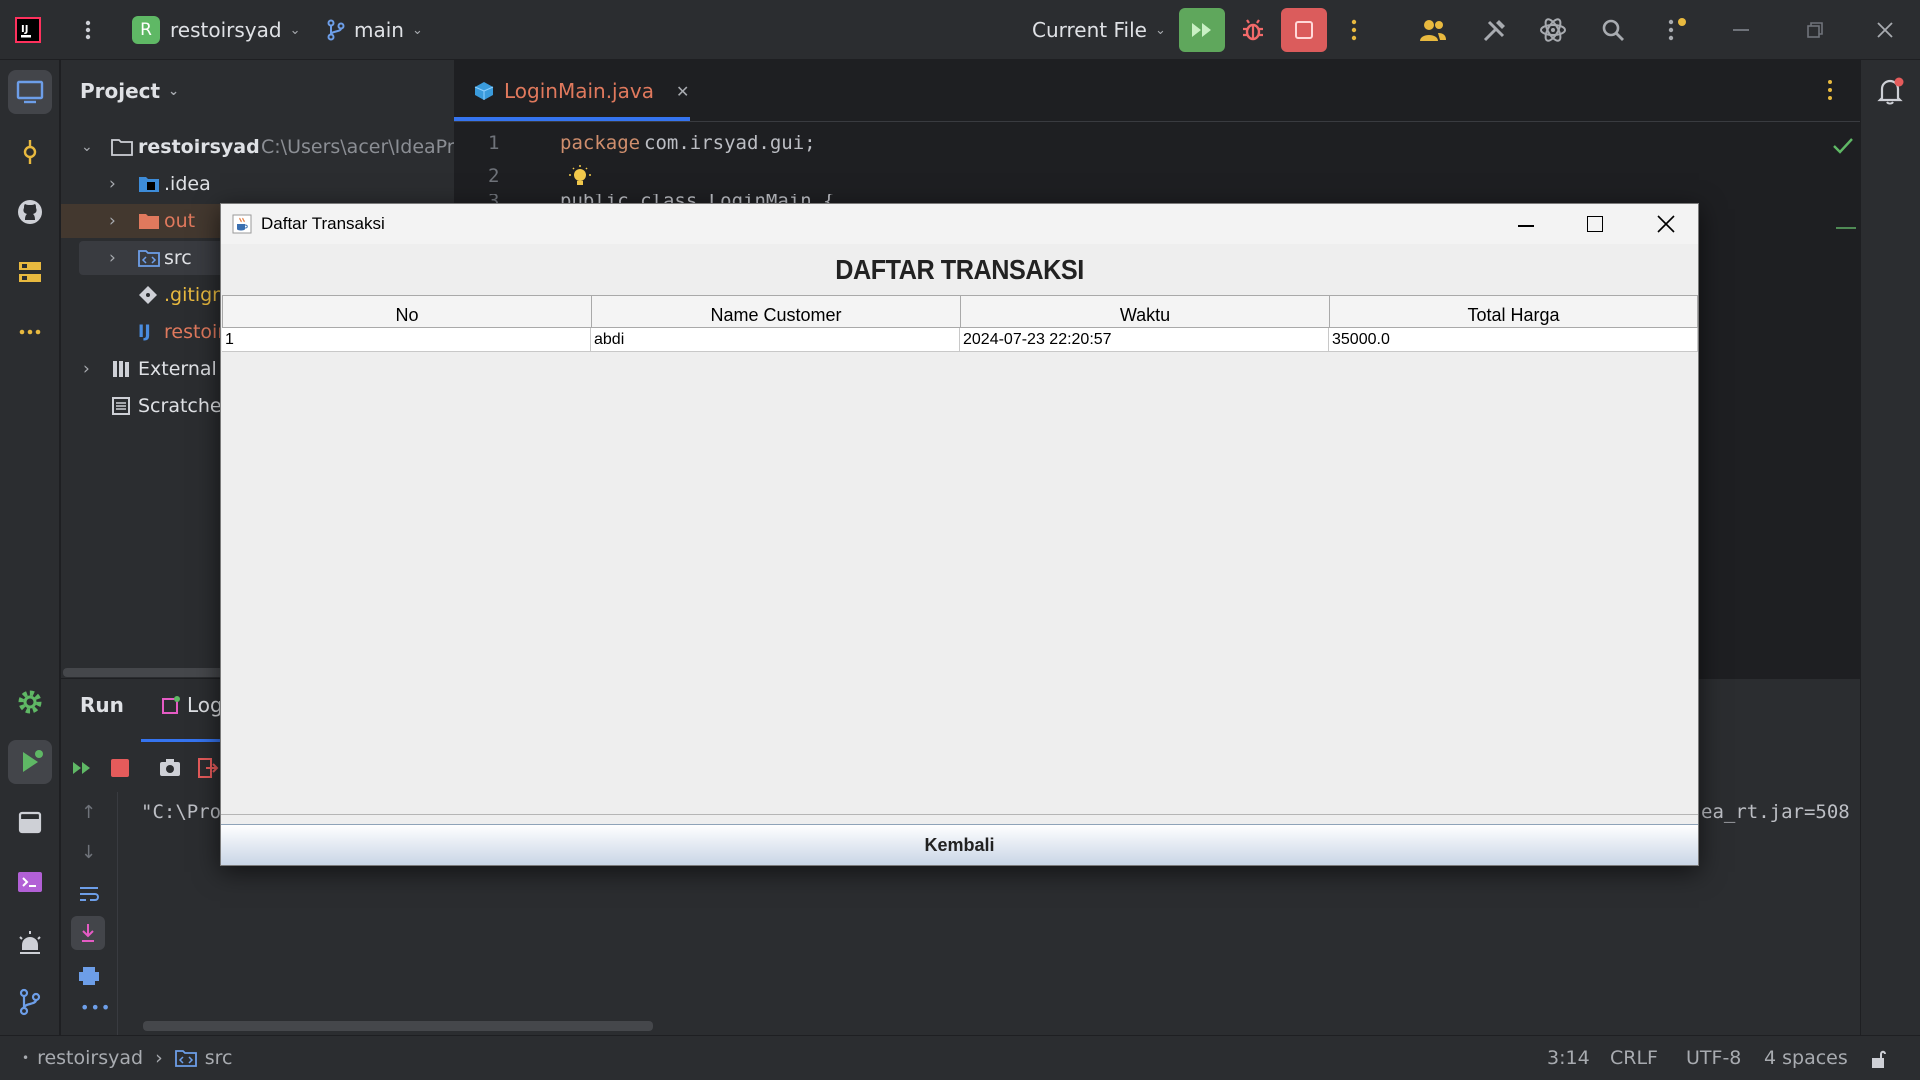  I want to click on line-separator: CRLF, so click(1634, 1058).